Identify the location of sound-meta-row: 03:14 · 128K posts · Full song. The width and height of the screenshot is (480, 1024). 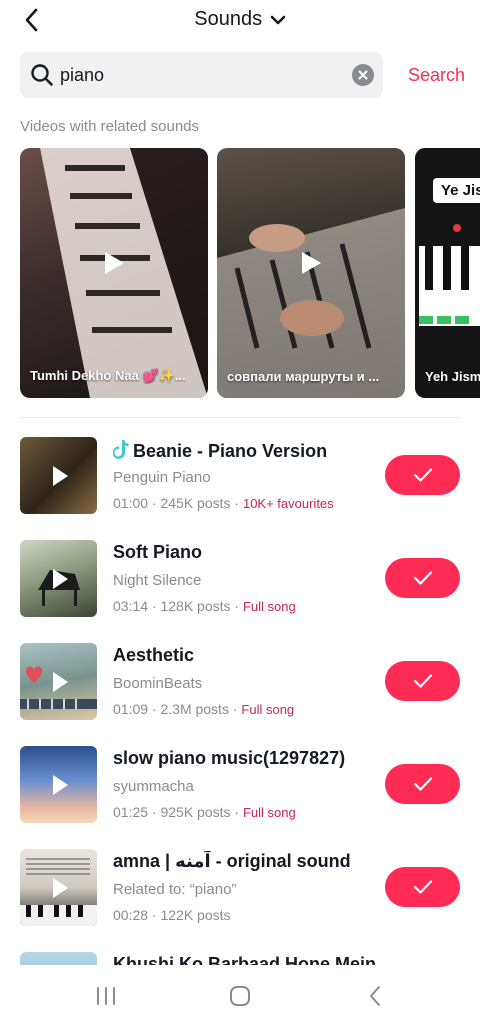
(245, 606).